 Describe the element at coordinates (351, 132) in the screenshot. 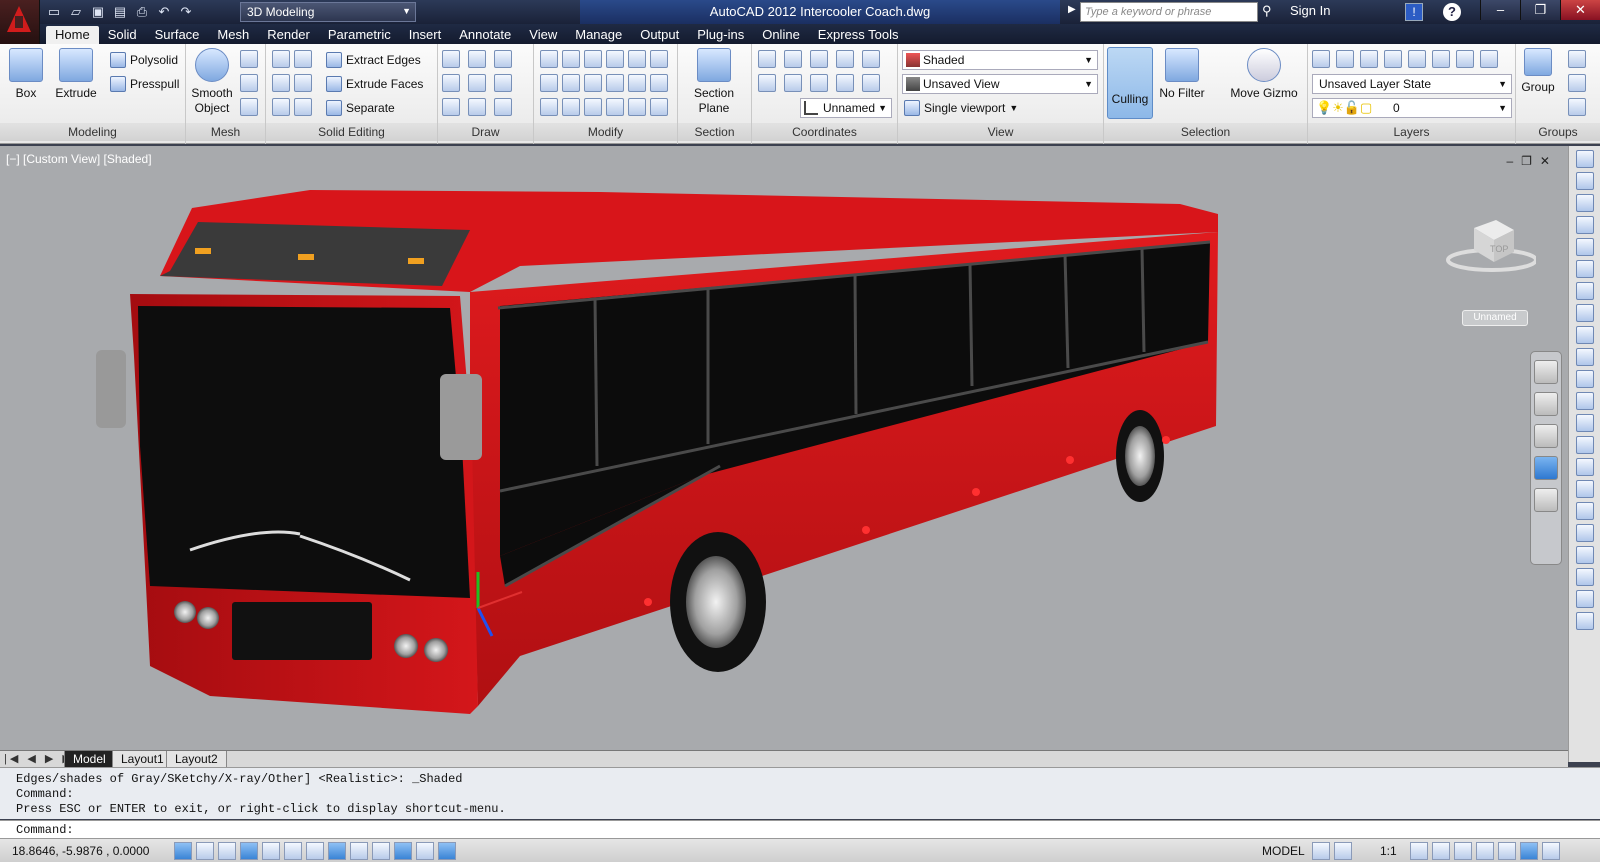

I see `panel-label-solid-editing: Solid Editing` at that location.